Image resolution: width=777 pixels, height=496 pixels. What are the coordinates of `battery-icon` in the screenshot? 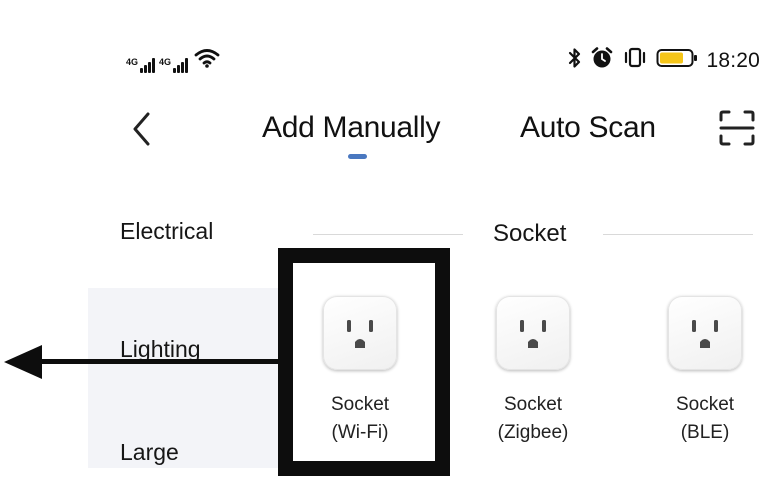 It's located at (677, 60).